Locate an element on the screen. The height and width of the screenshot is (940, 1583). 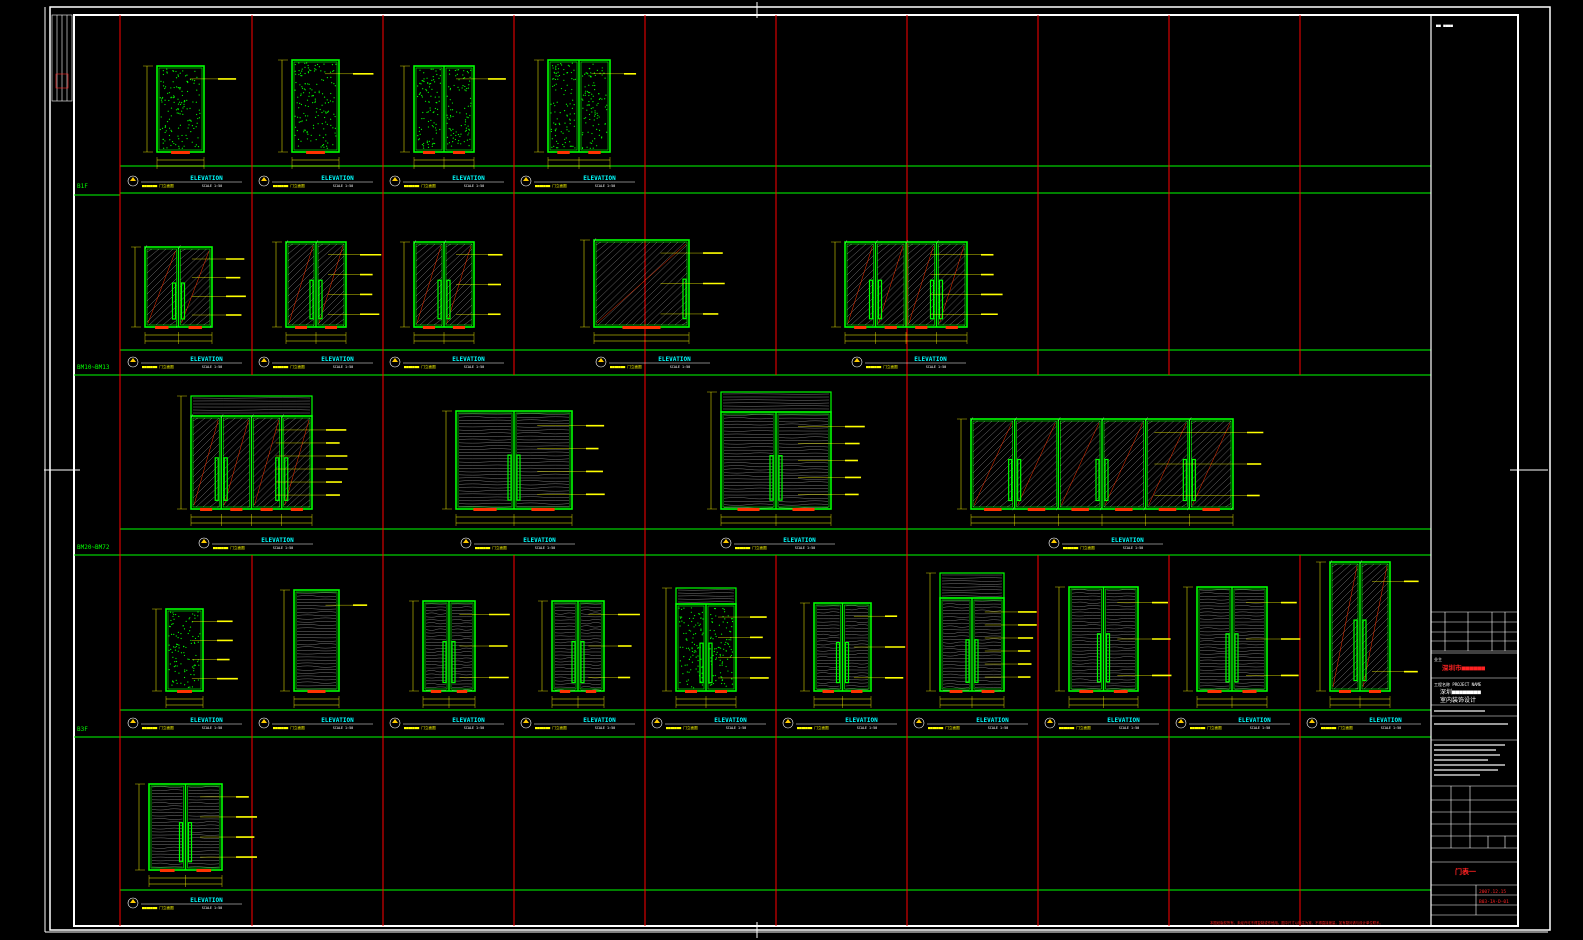
drawing-date: 2007.12.15 is located at coordinates (1492, 892).